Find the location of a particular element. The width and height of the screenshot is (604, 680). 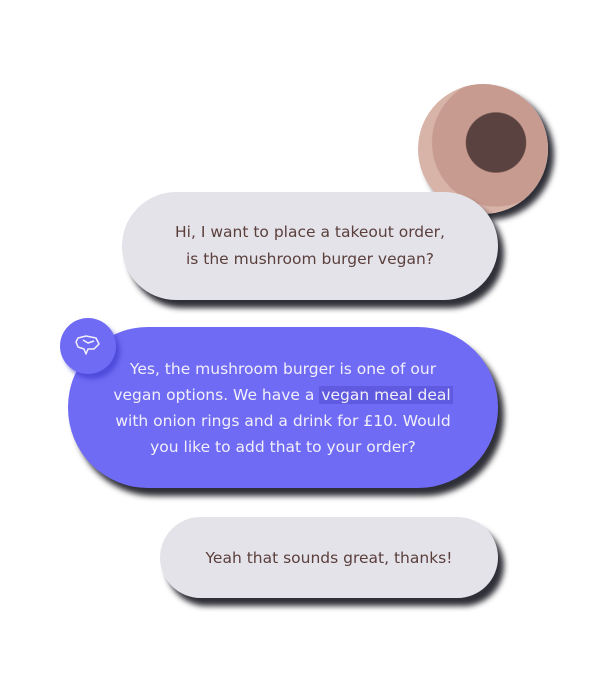

bot-avatar is located at coordinates (88, 346).